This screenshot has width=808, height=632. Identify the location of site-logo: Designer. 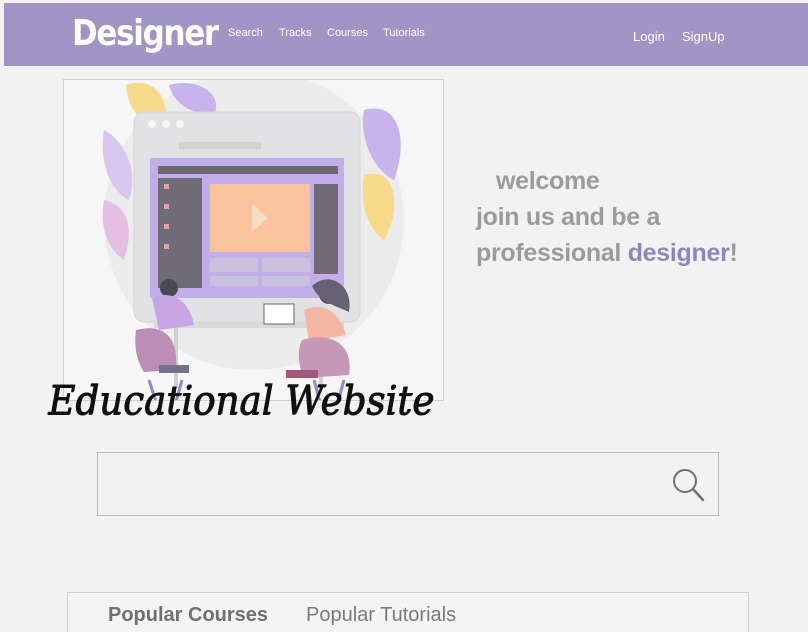
(145, 33).